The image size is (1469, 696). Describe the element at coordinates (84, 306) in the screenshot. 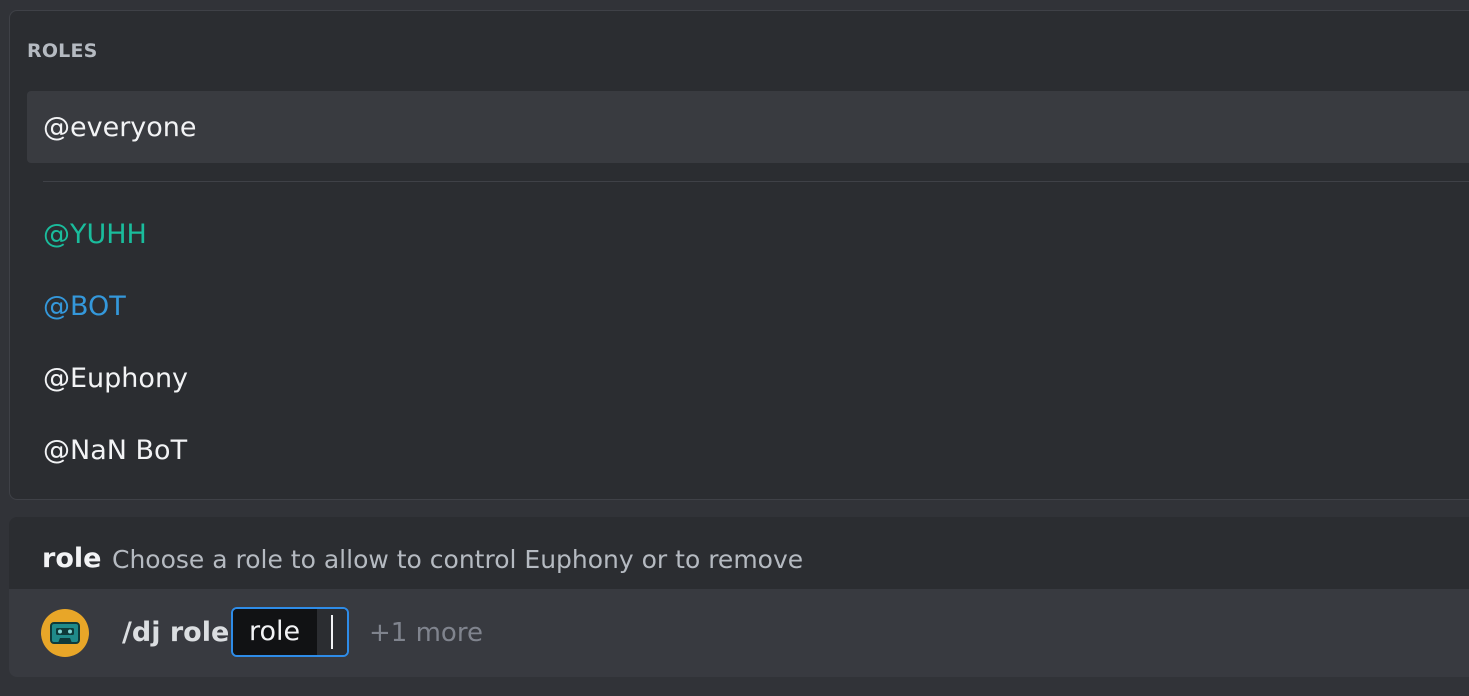

I see `role-option-label: @BOT` at that location.